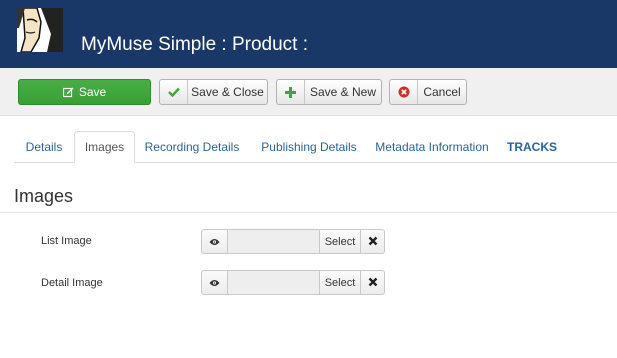  I want to click on save-close-button: Save & Close, so click(213, 92).